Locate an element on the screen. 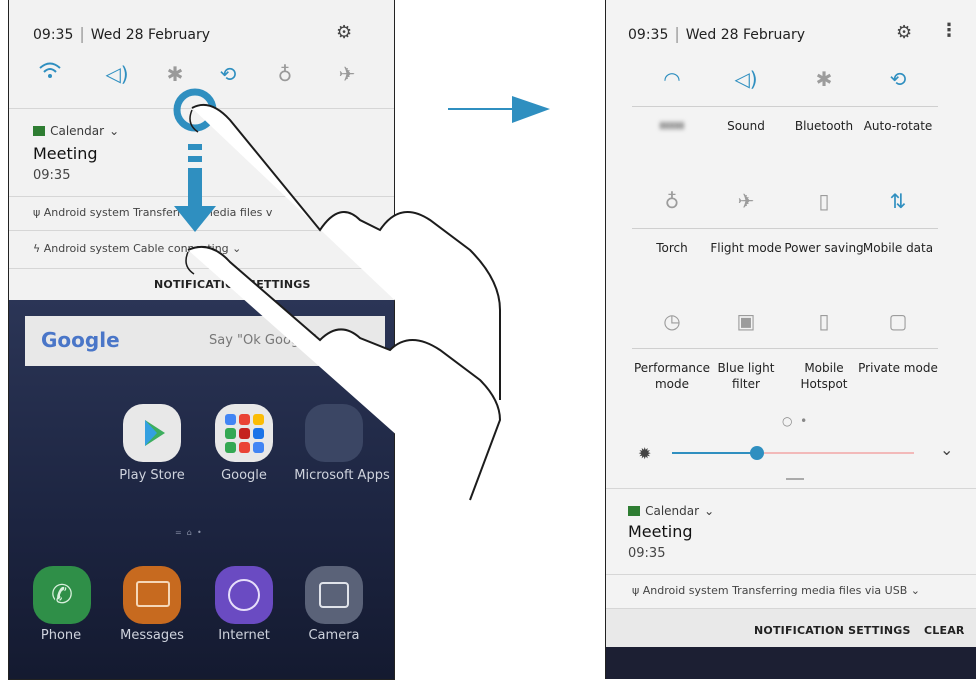 Image resolution: width=976 pixels, height=680 pixels. brightness-slider-thumb is located at coordinates (757, 453).